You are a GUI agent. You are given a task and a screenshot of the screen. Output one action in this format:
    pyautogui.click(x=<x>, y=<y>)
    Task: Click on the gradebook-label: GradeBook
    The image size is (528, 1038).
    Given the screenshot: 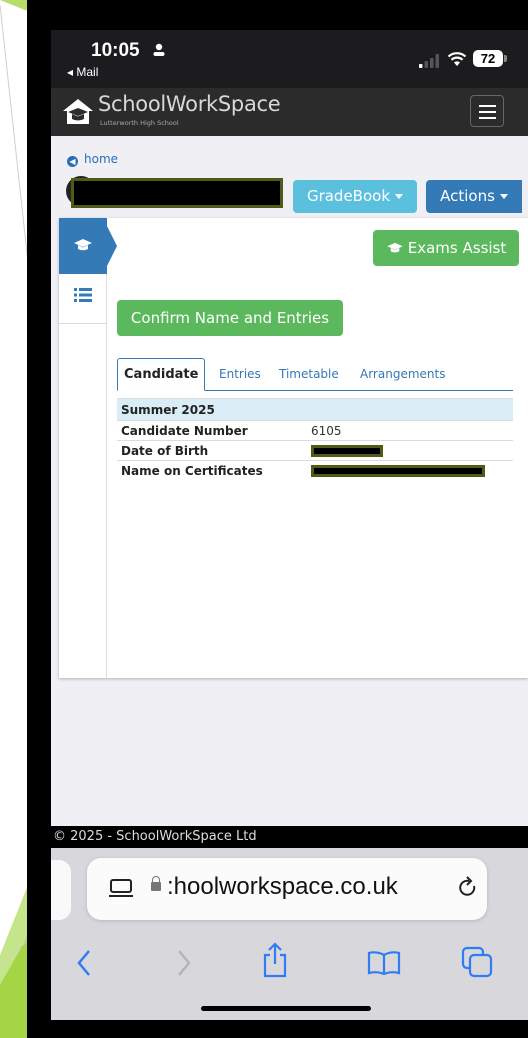 What is the action you would take?
    pyautogui.click(x=348, y=196)
    